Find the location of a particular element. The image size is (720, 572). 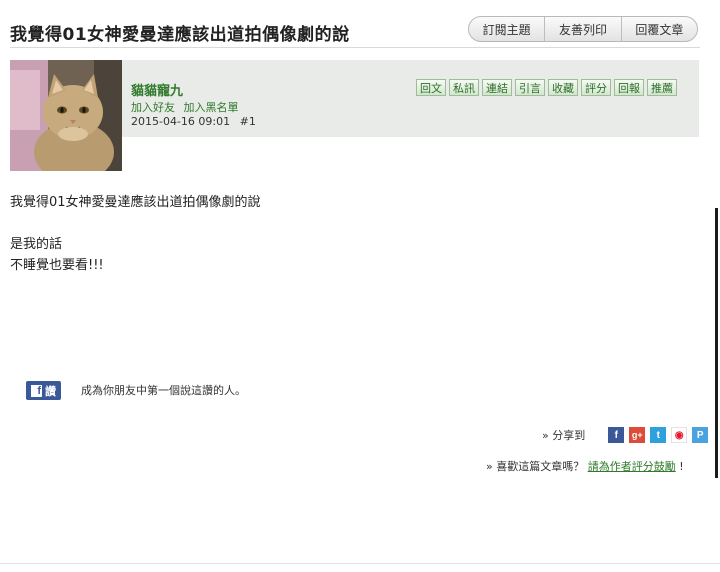

favorite-button: 收藏 is located at coordinates (563, 87).